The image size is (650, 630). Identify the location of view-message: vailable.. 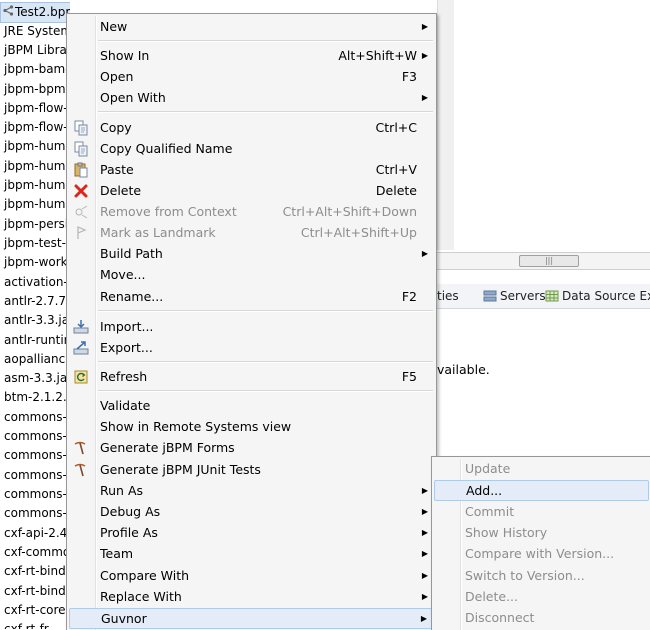
(463, 369).